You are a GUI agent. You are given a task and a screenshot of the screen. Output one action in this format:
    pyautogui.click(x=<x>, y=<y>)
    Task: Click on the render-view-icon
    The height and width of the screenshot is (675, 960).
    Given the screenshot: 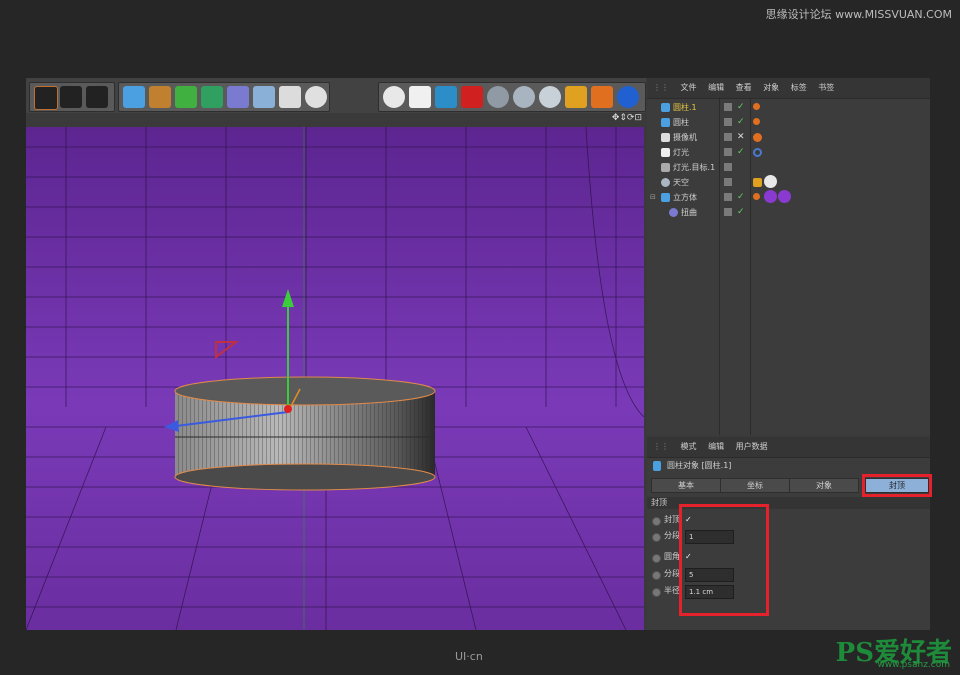 What is the action you would take?
    pyautogui.click(x=46, y=98)
    